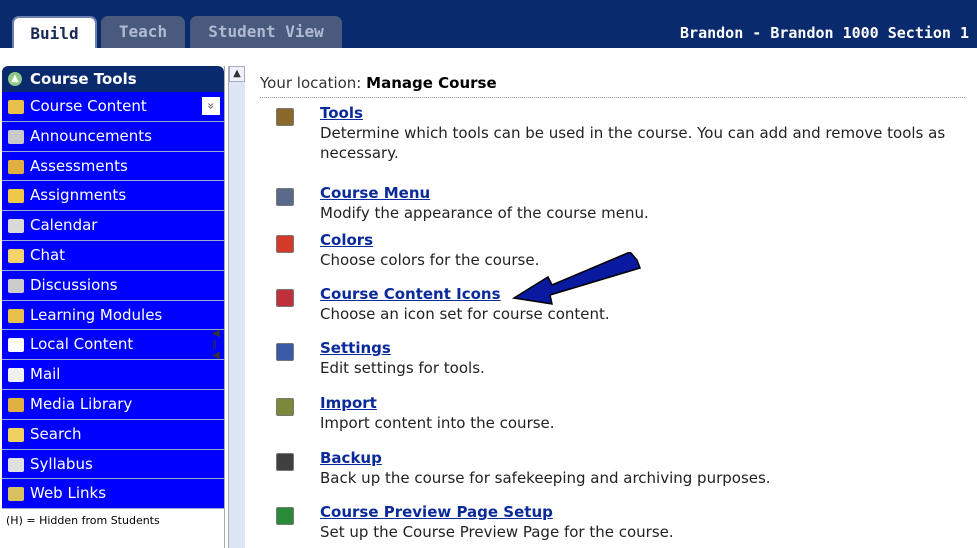 Image resolution: width=977 pixels, height=548 pixels. What do you see at coordinates (83, 520) in the screenshot?
I see `hidden-legend: (H) = Hidden from Students` at bounding box center [83, 520].